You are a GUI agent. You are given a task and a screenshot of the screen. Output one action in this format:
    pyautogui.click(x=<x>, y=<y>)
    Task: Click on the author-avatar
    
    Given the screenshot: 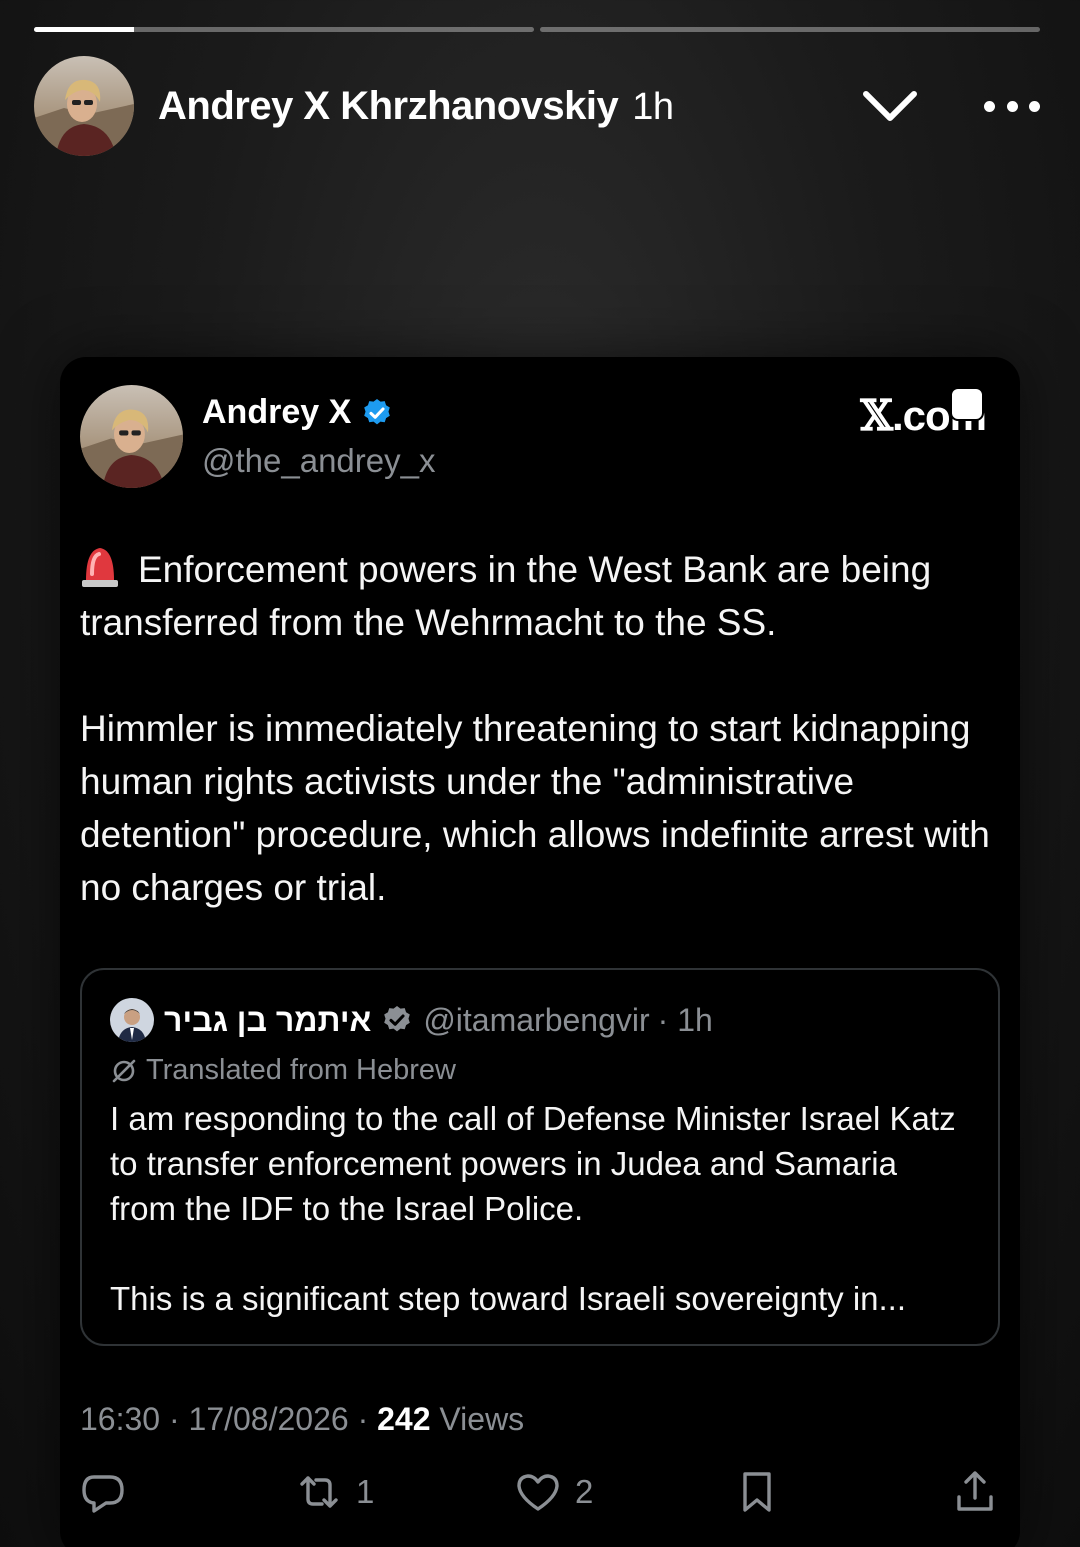 What is the action you would take?
    pyautogui.click(x=131, y=436)
    